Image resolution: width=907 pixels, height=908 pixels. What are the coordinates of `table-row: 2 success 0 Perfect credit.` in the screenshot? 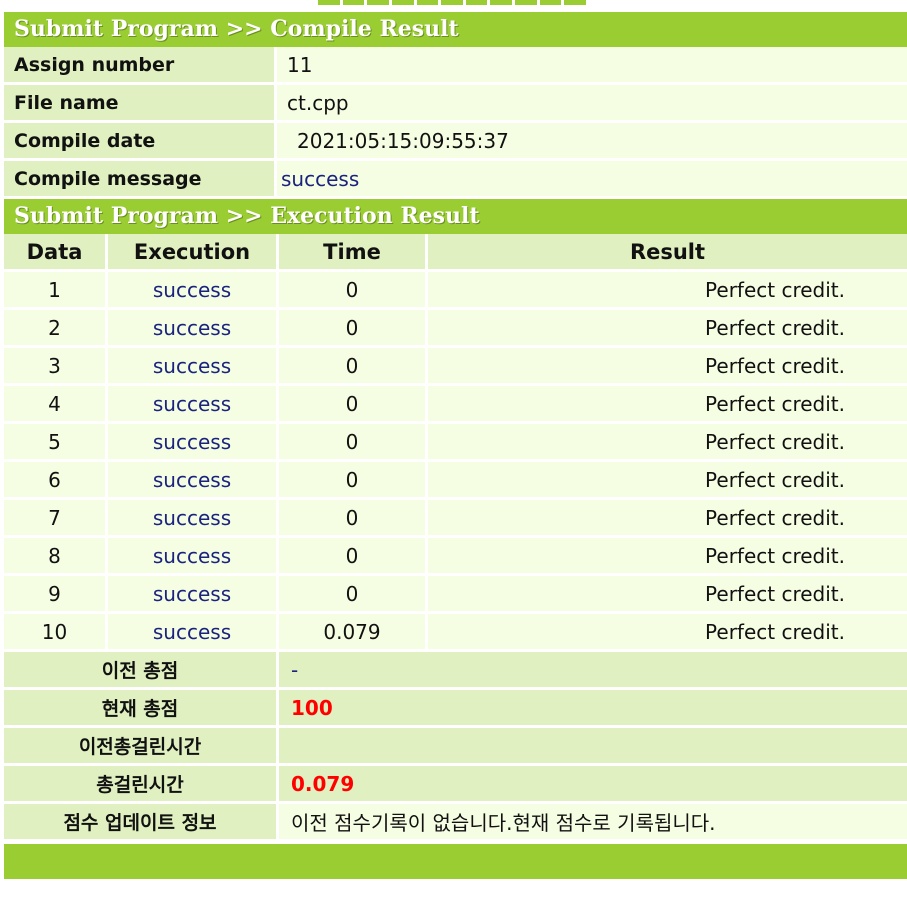 It's located at (455, 329).